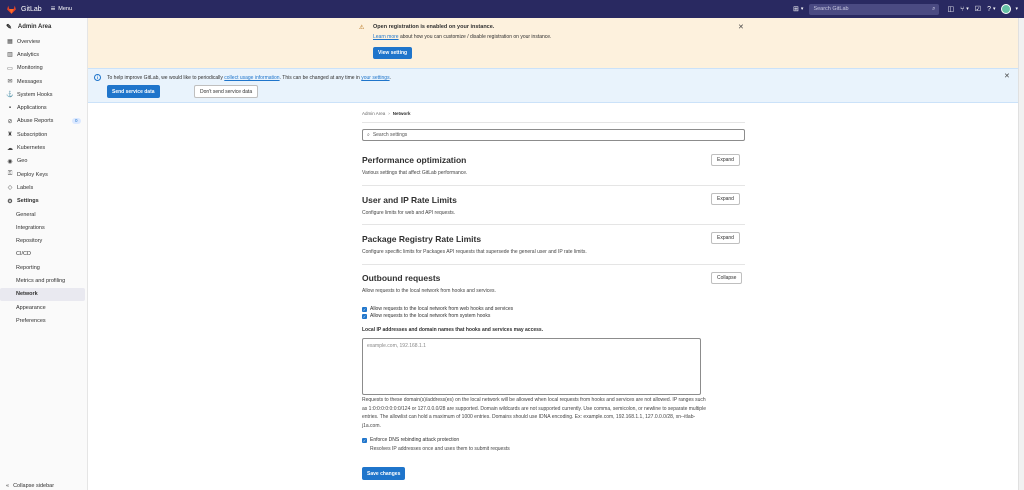 This screenshot has width=1024, height=490. Describe the element at coordinates (978, 9) in the screenshot. I see `todos-link: ☑` at that location.